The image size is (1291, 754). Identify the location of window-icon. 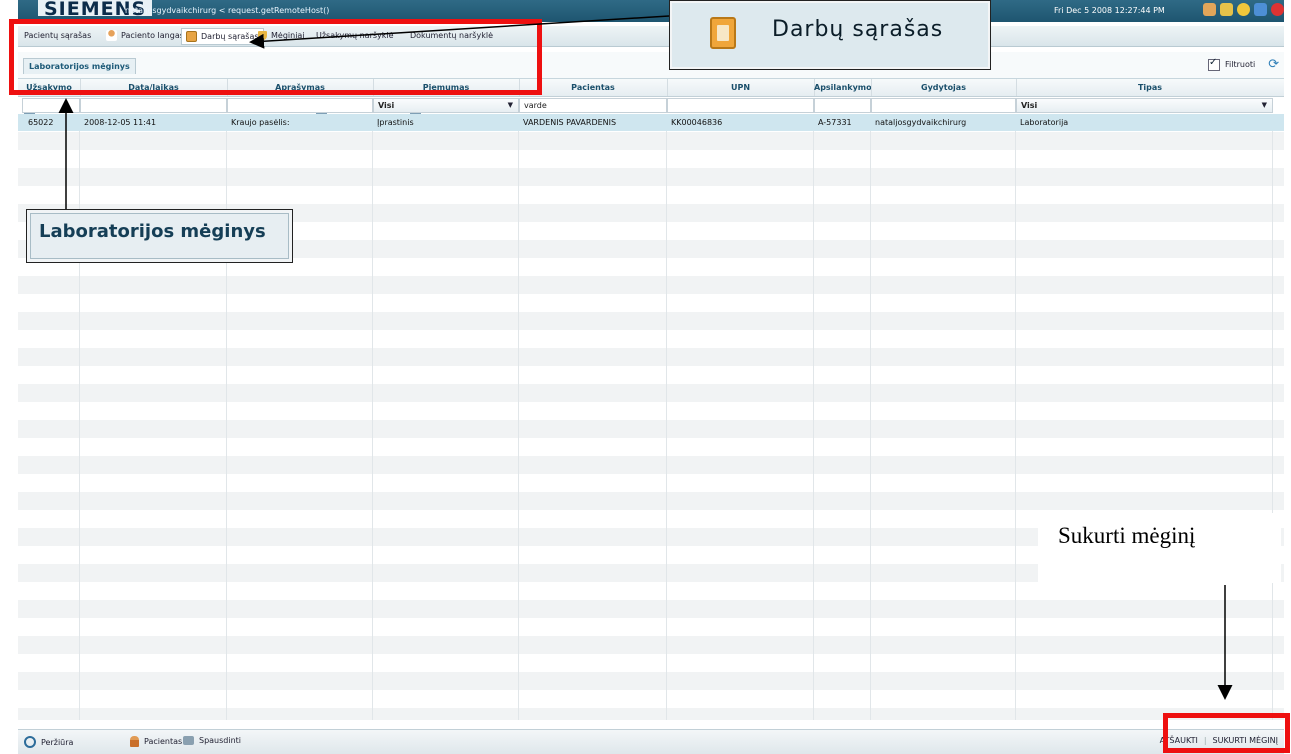
(1260, 9).